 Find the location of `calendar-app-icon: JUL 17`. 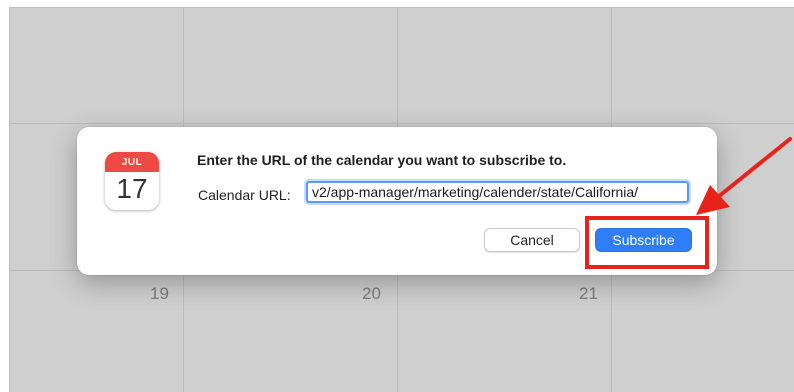

calendar-app-icon: JUL 17 is located at coordinates (132, 181).